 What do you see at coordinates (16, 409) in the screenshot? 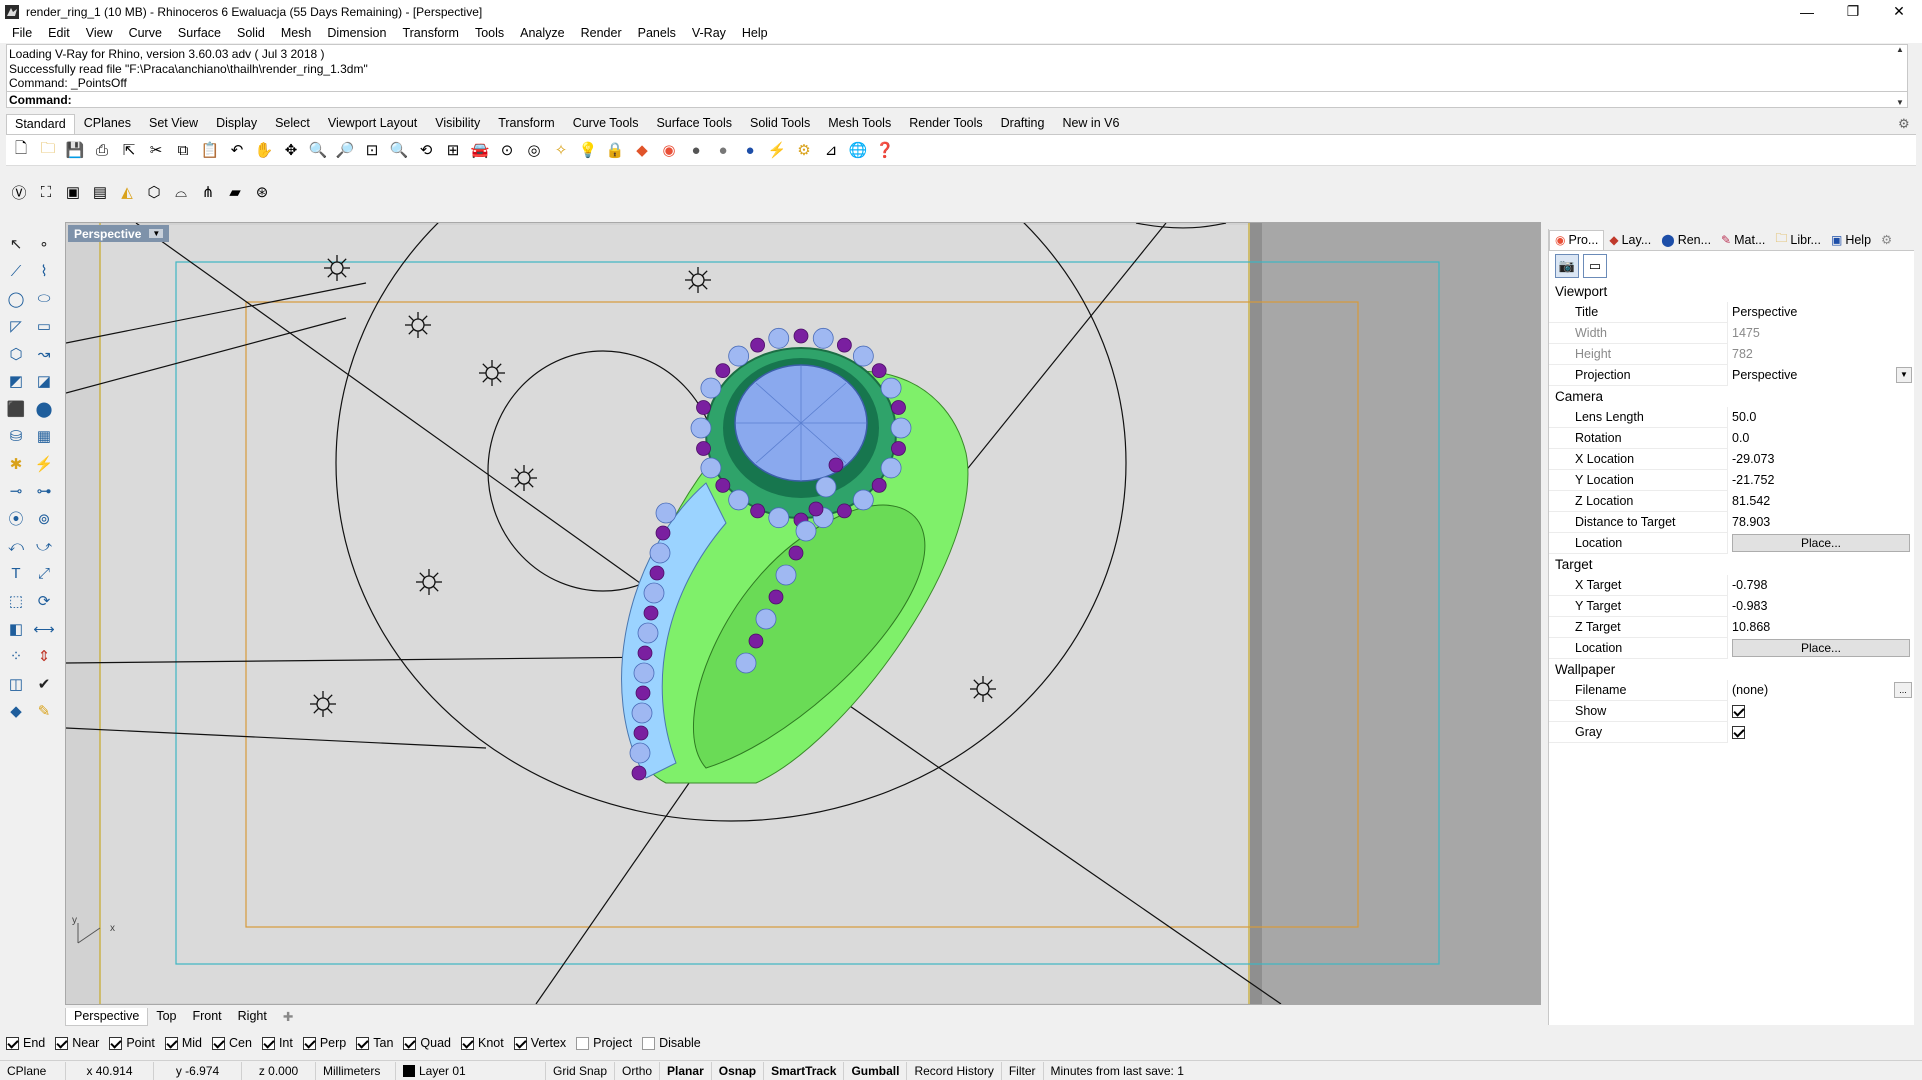
I see `box-icon: ⬛` at bounding box center [16, 409].